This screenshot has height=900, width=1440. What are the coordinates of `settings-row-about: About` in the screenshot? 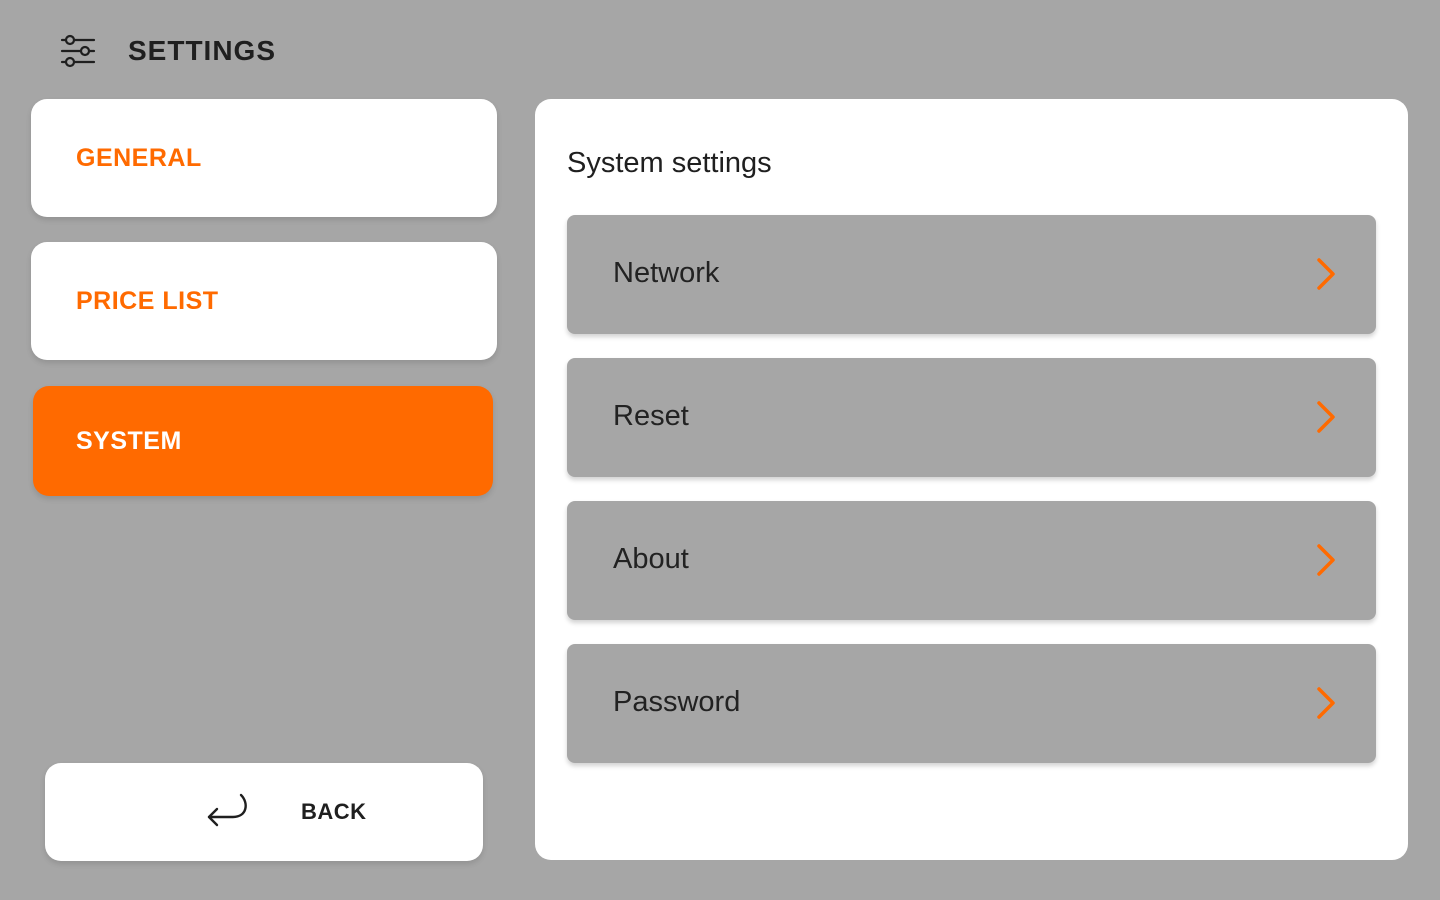 It's located at (971, 560).